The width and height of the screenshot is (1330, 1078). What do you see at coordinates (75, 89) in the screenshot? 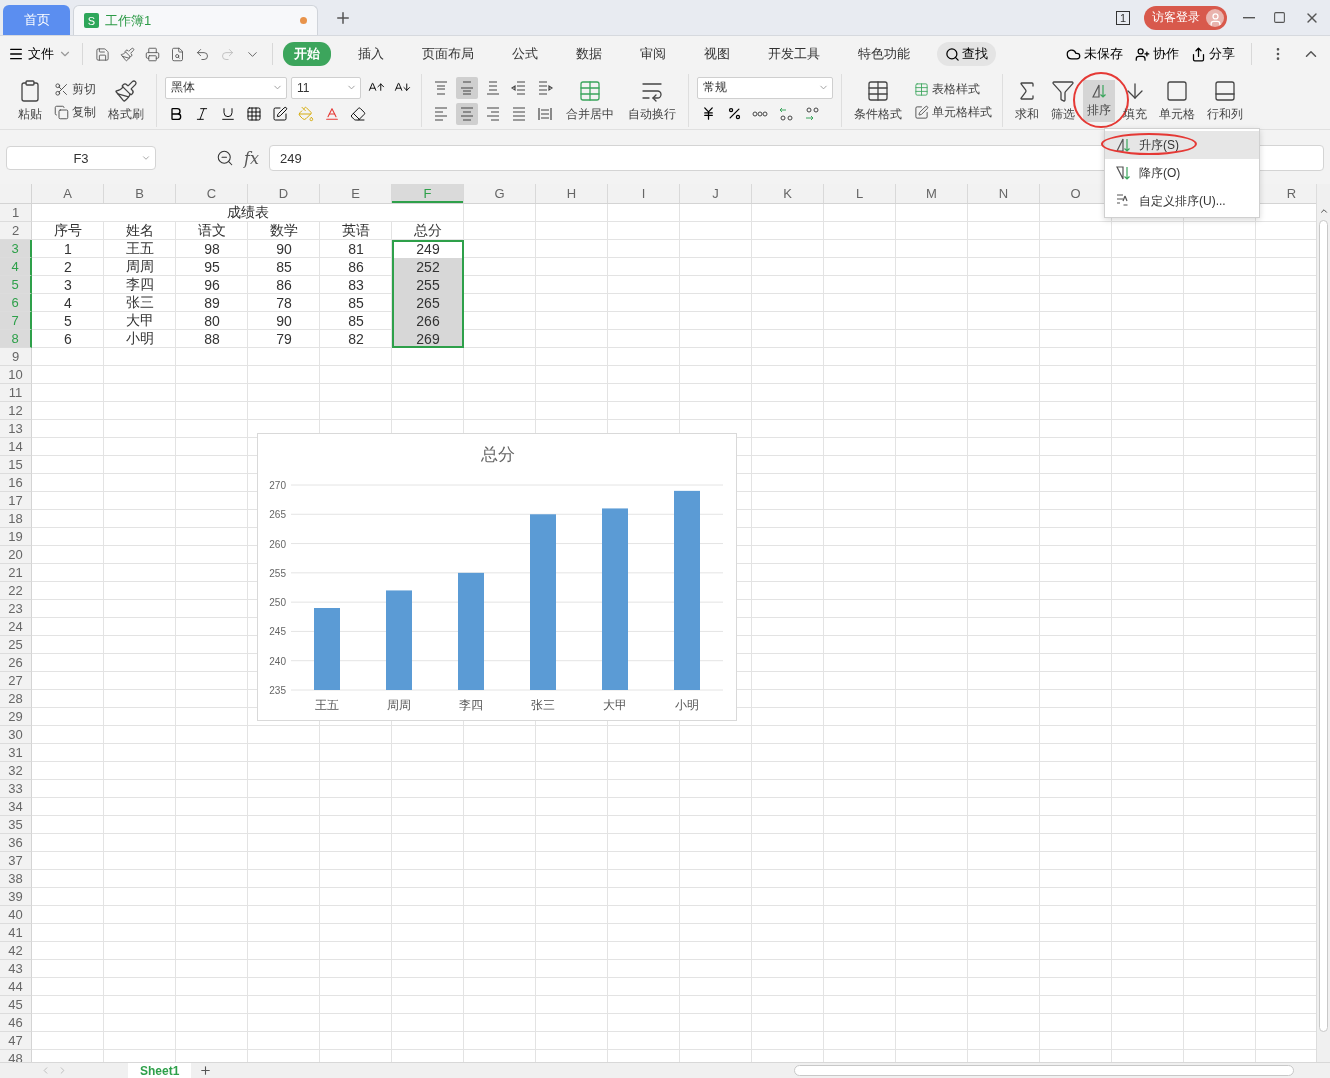
I see `cut-button: 剪切` at bounding box center [75, 89].